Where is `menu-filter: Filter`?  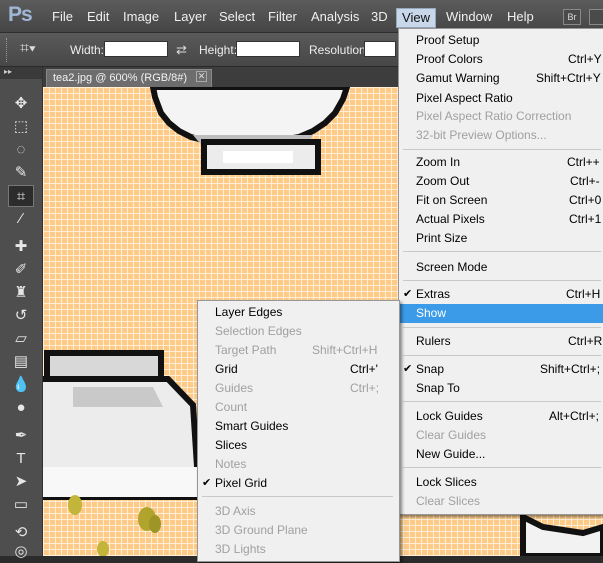
menu-filter: Filter is located at coordinates (282, 16).